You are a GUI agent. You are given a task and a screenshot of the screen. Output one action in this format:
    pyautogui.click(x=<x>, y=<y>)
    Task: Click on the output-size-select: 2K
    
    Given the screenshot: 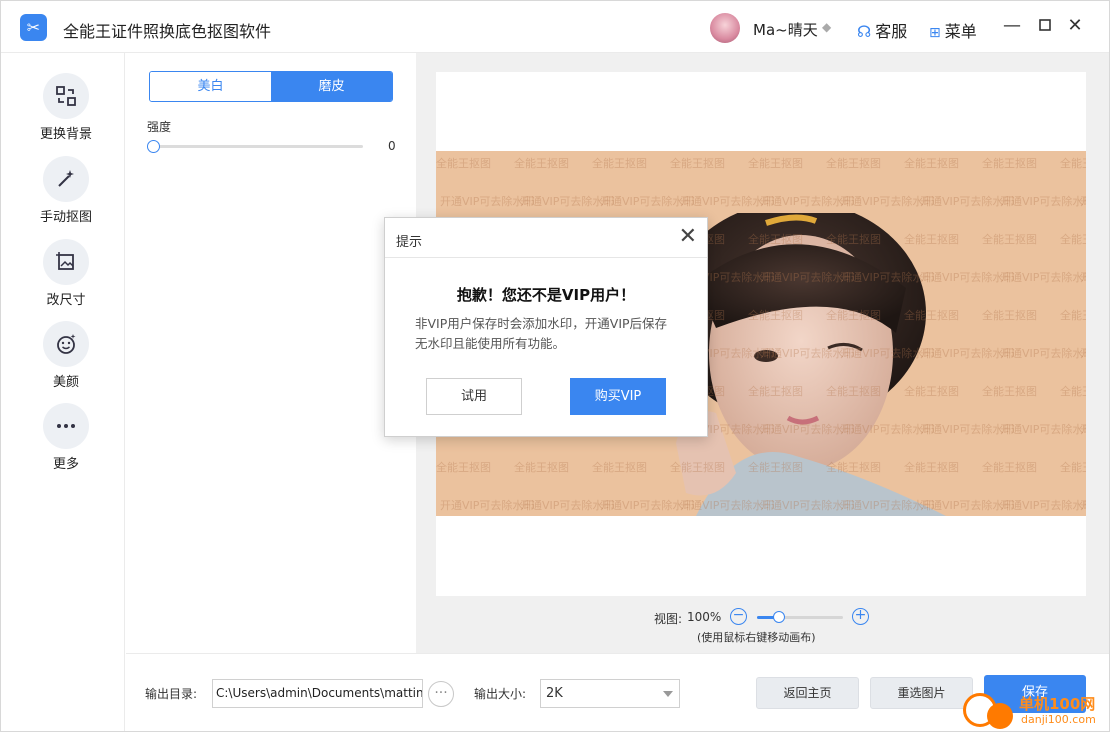 What is the action you would take?
    pyautogui.click(x=610, y=693)
    